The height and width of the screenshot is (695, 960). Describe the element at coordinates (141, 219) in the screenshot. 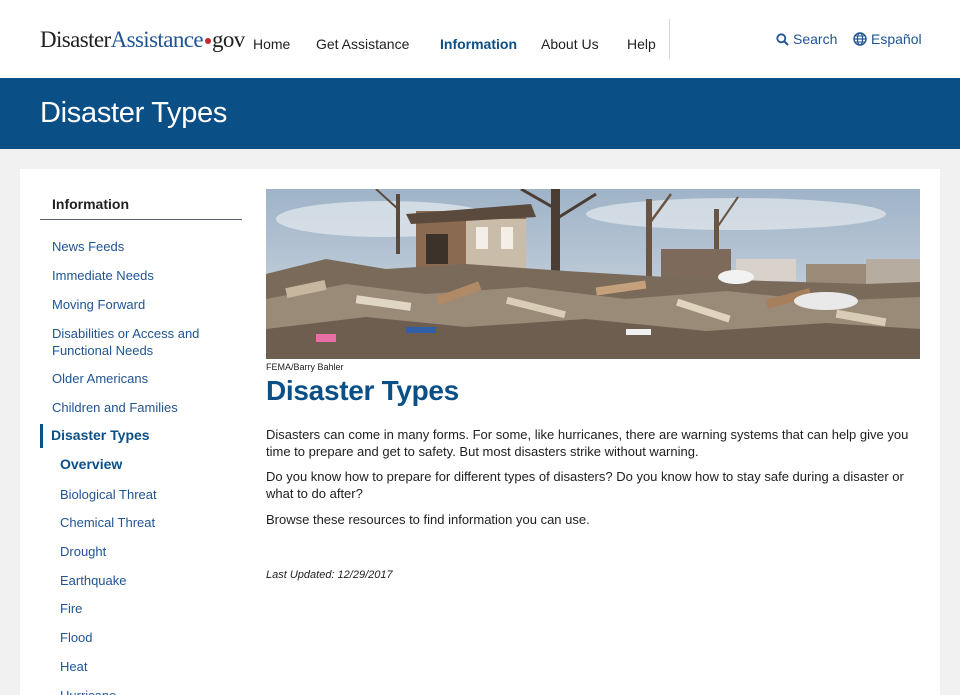

I see `sidebar-divider` at that location.